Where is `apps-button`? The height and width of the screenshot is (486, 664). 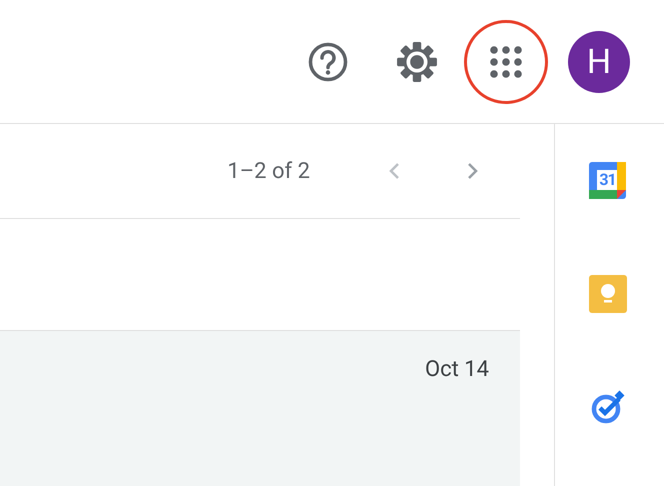
apps-button is located at coordinates (506, 62).